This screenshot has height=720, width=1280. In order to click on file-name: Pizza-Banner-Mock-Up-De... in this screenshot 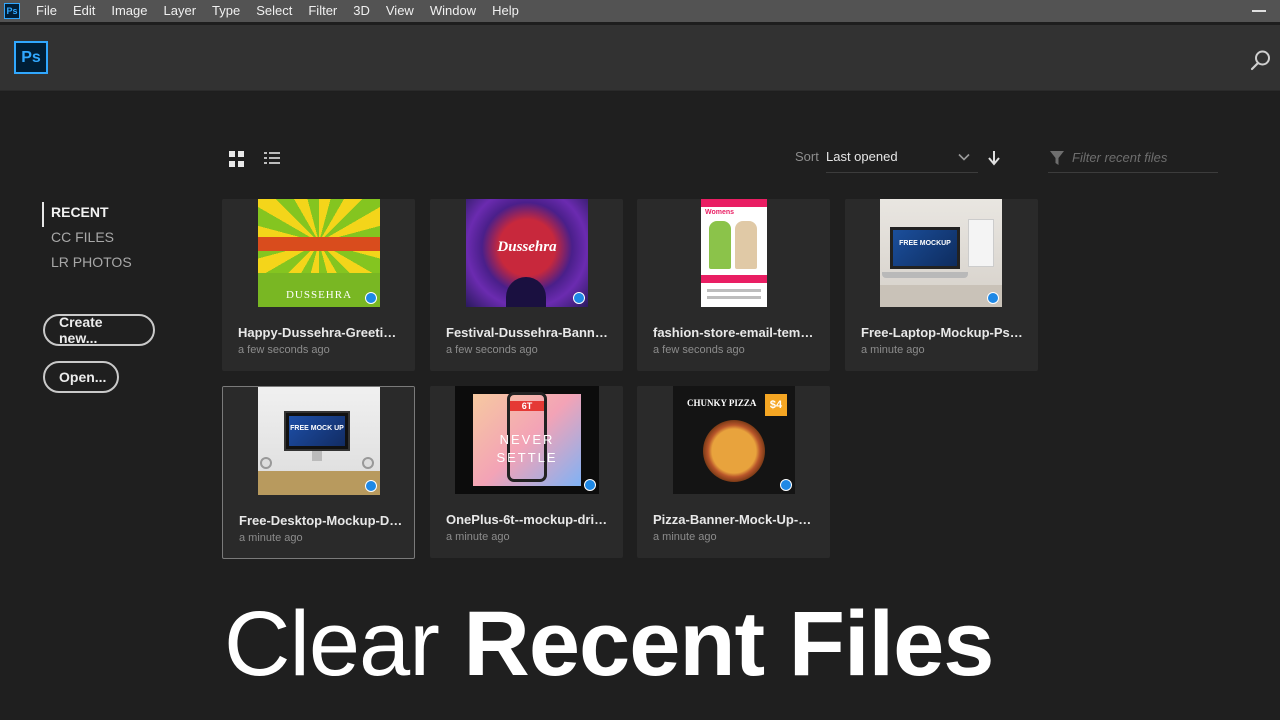, I will do `click(735, 519)`.